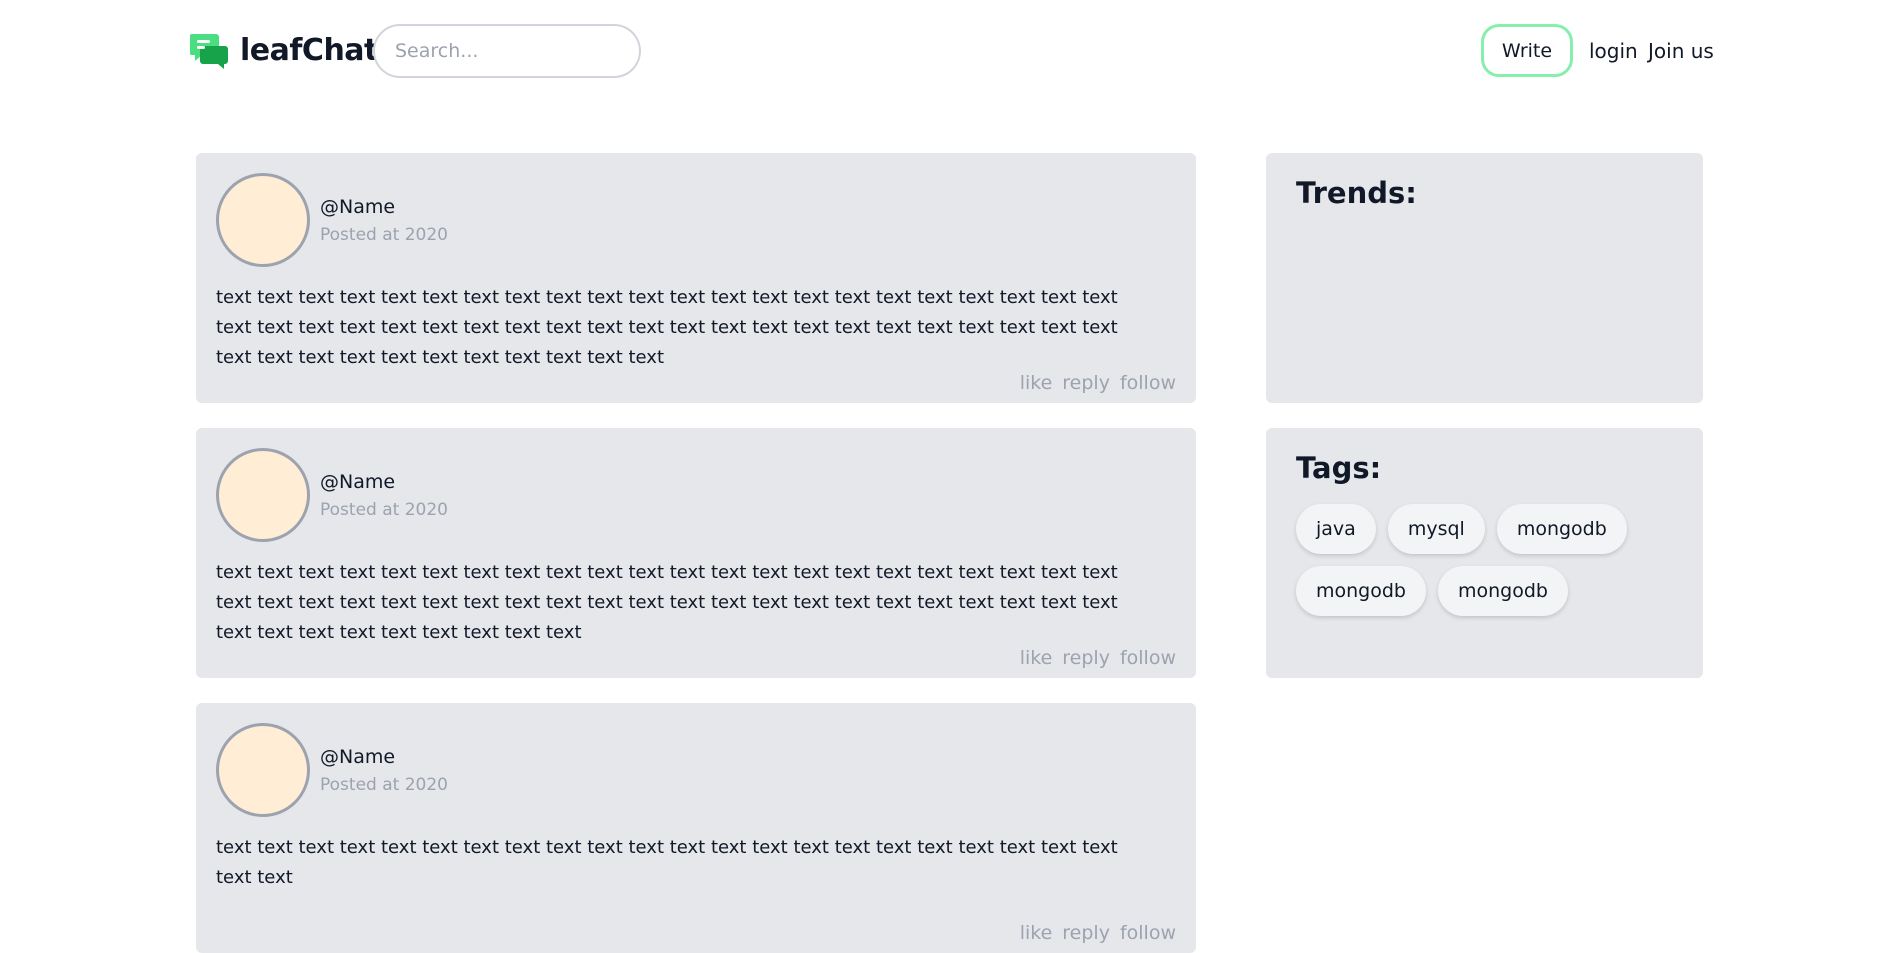 The height and width of the screenshot is (953, 1901). What do you see at coordinates (950, 52) in the screenshot?
I see `top-navbar: leafChat Write login Join us` at bounding box center [950, 52].